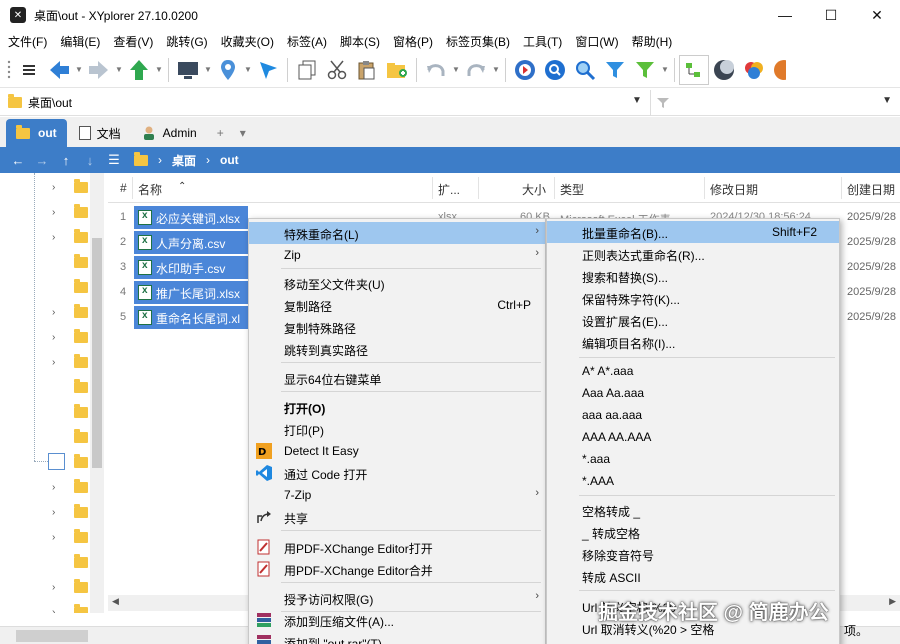 Image resolution: width=900 pixels, height=644 pixels. I want to click on file-name: 必应关键词.xlsx, so click(198, 218).